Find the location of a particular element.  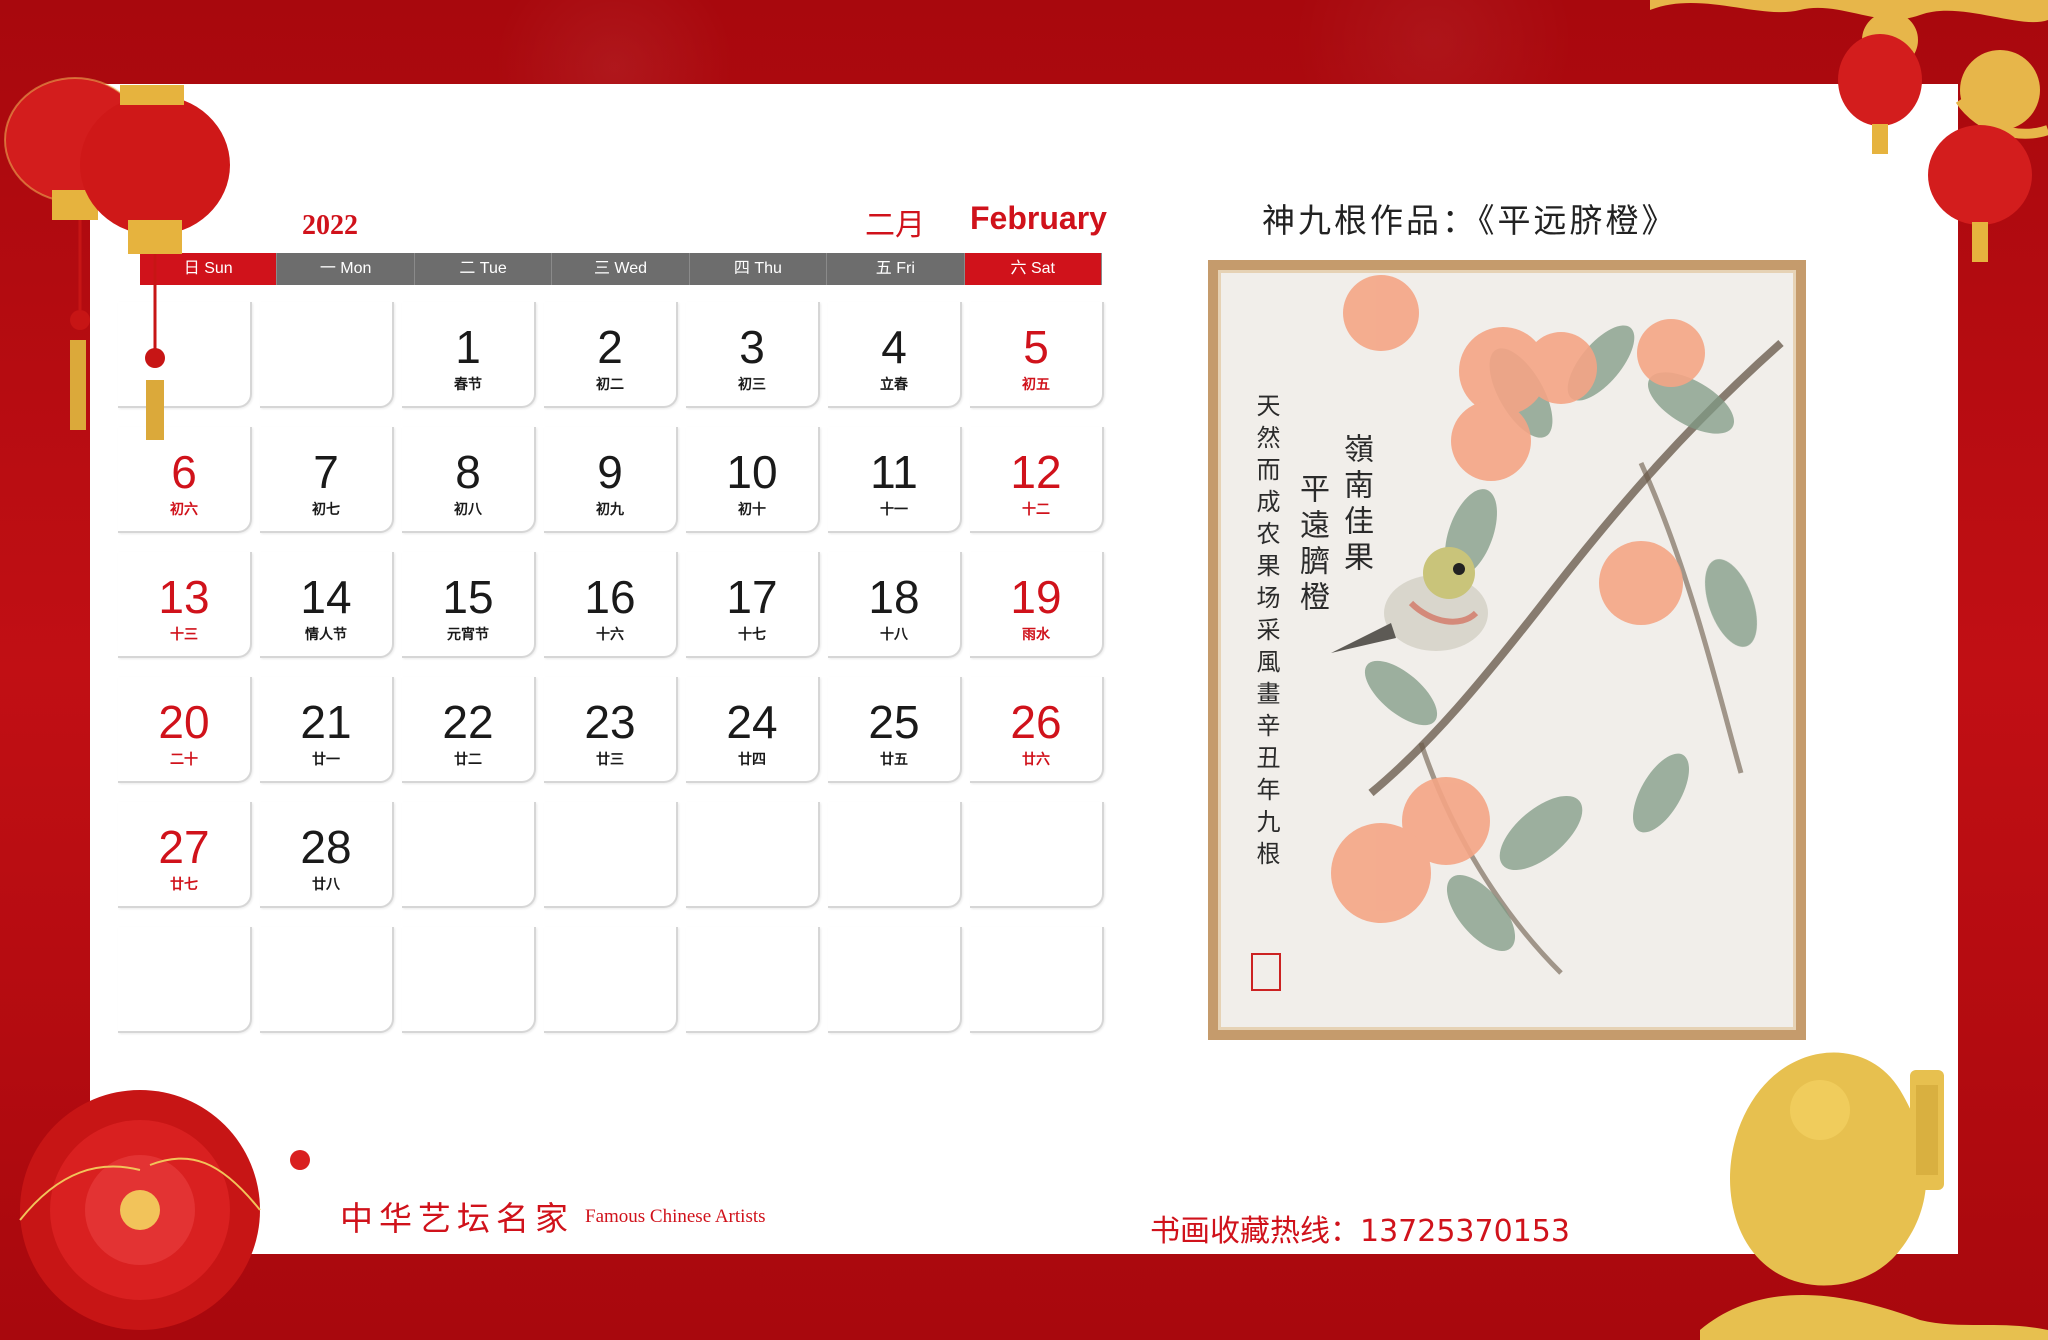

day-number: 1 is located at coordinates (468, 347).